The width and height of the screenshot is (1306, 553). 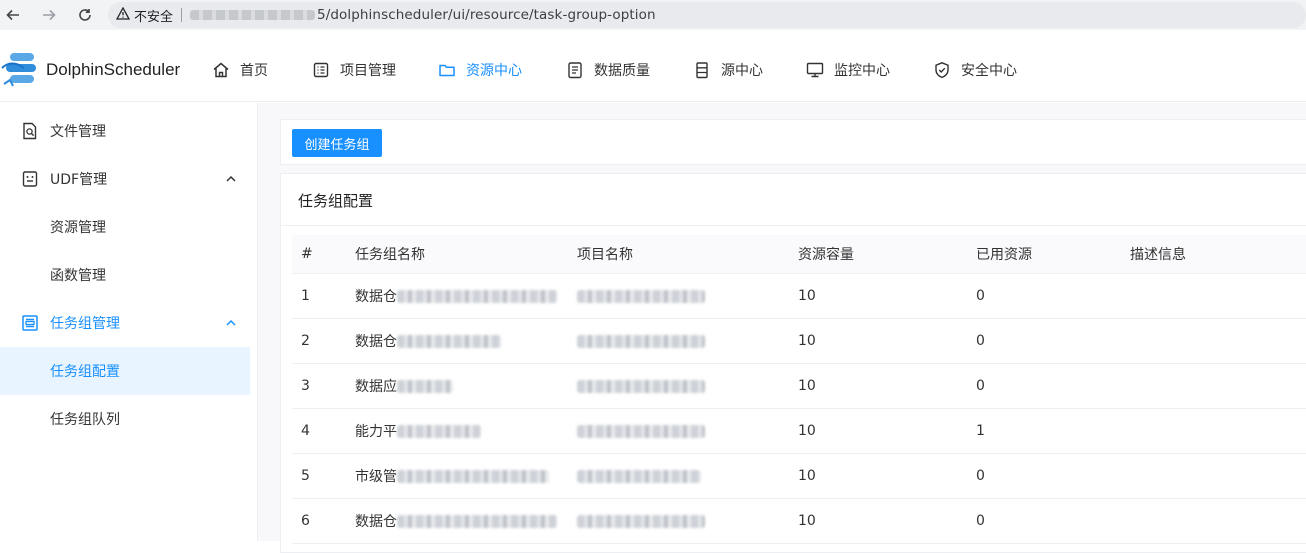 What do you see at coordinates (85, 420) in the screenshot?
I see `sidebar-item-label: 任务组队列` at bounding box center [85, 420].